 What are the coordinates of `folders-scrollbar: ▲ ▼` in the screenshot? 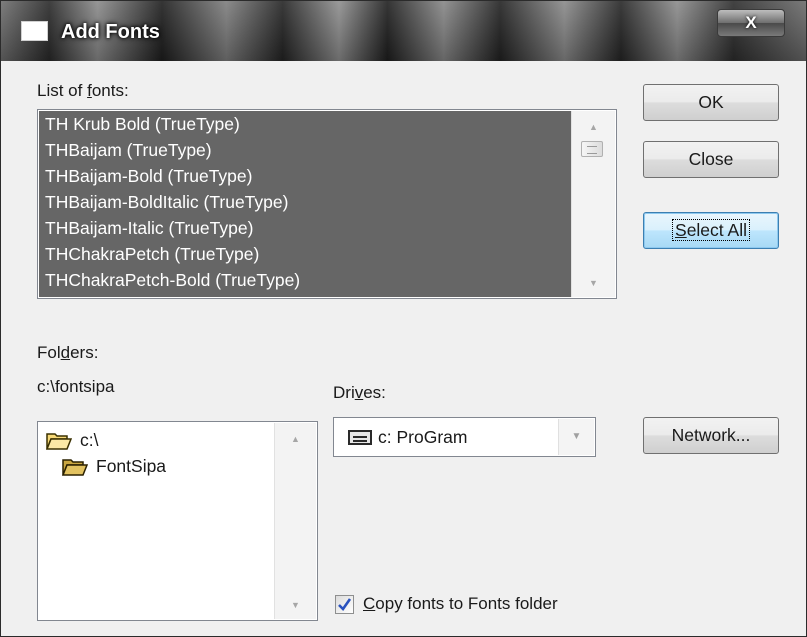 It's located at (295, 521).